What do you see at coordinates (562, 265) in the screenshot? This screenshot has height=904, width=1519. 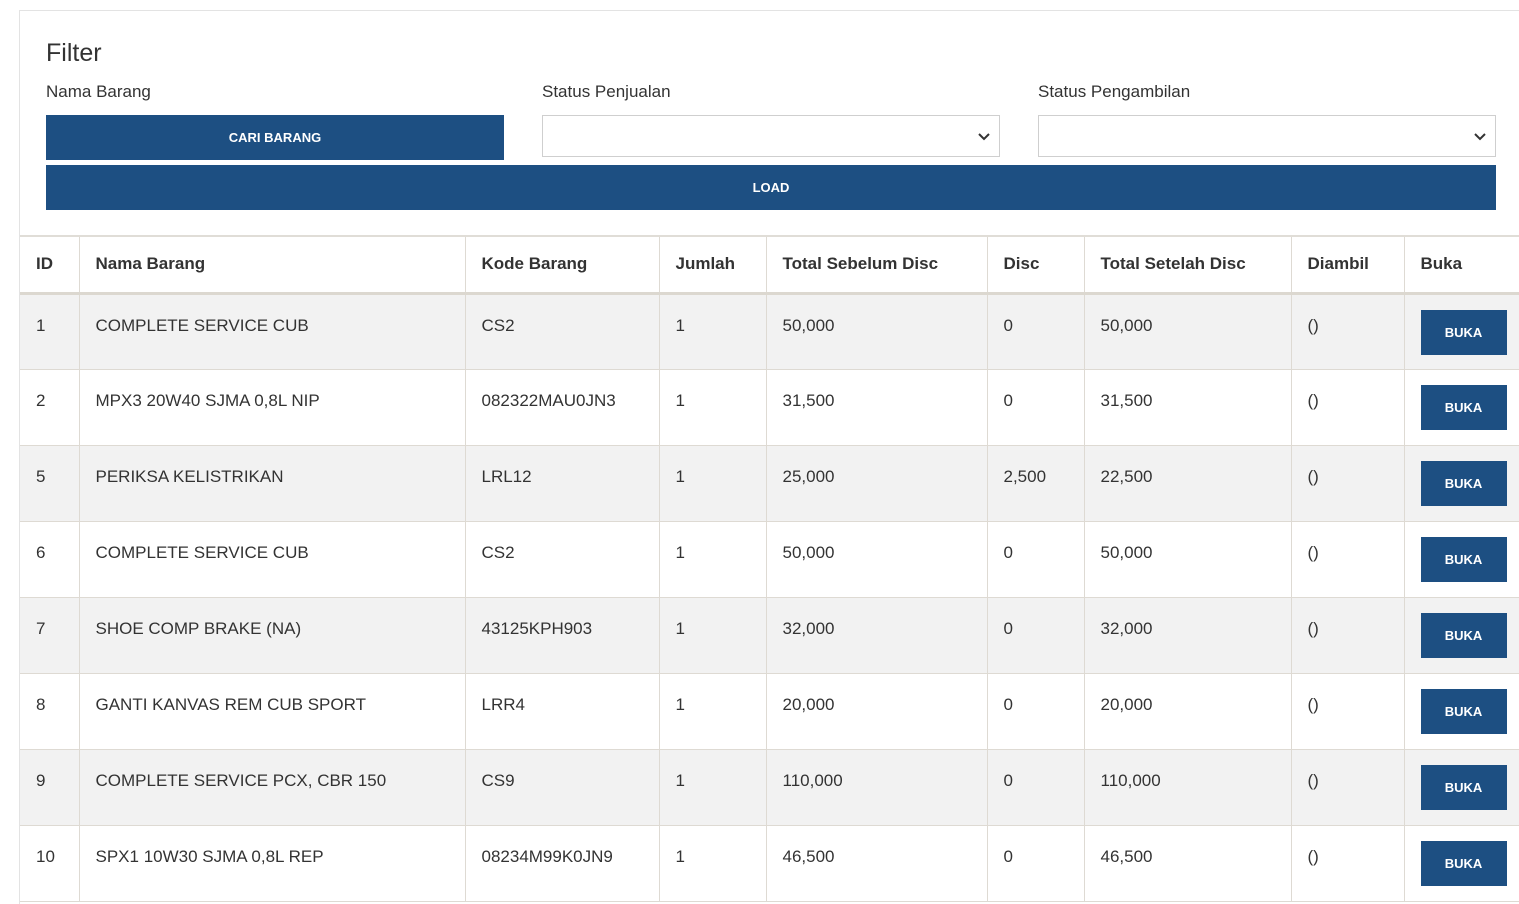 I see `header-kode-barang: Kode Barang` at bounding box center [562, 265].